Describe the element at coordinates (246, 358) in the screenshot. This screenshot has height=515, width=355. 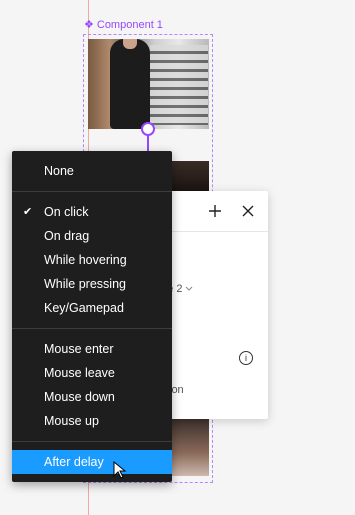
I see `info-icon: i` at that location.